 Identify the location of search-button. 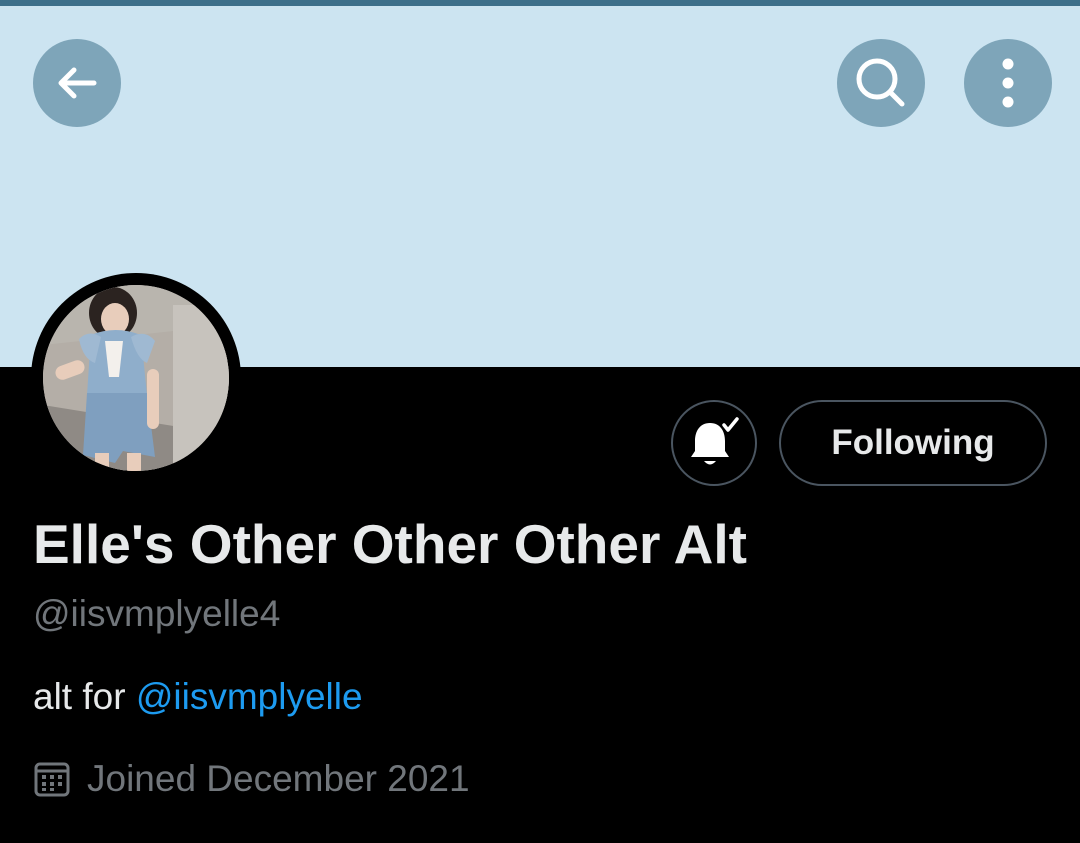
(881, 83).